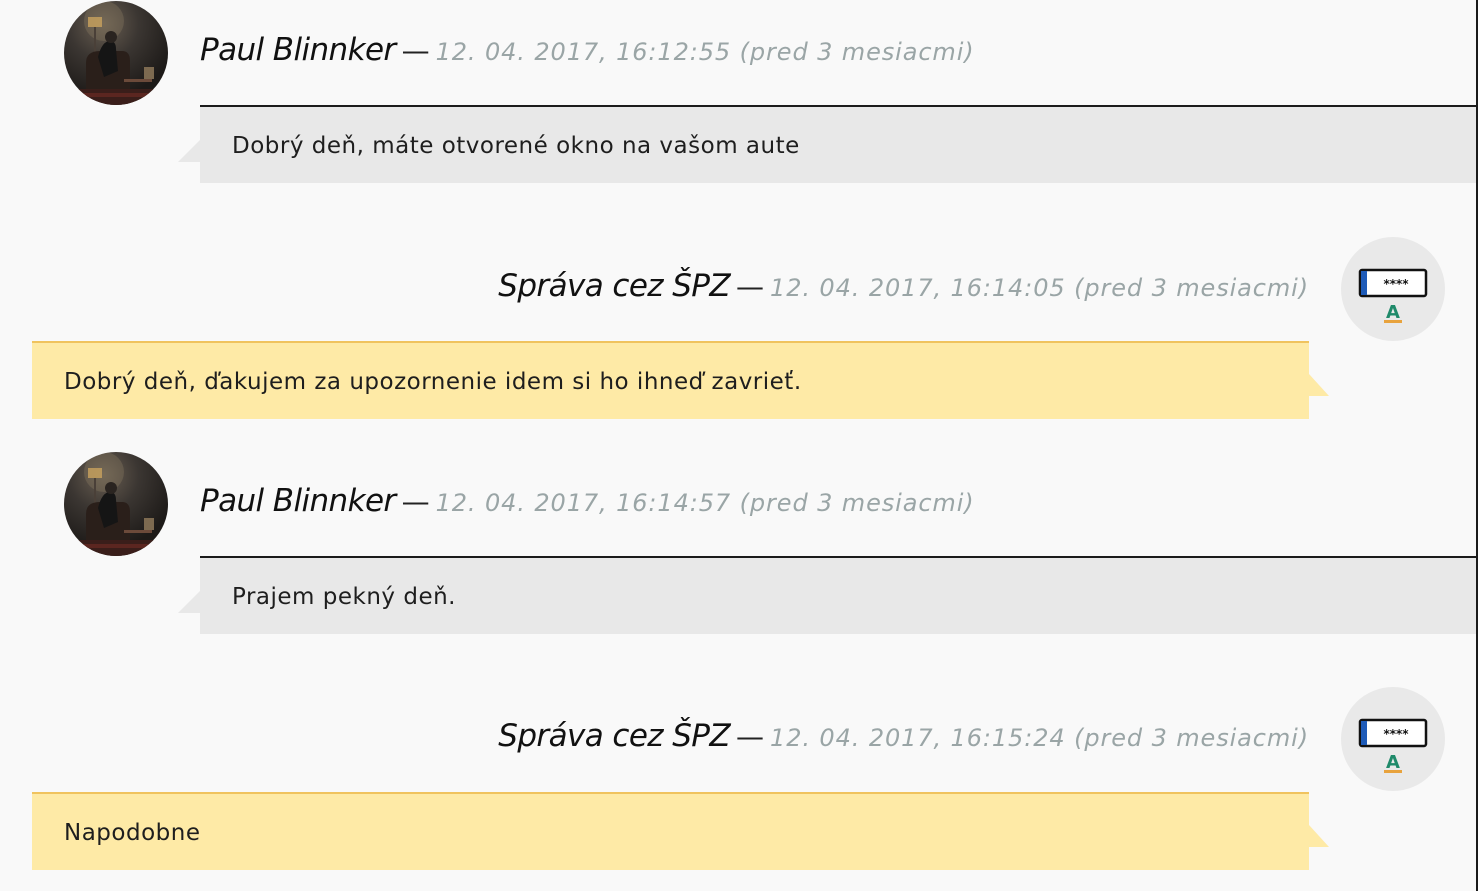 The width and height of the screenshot is (1478, 891). What do you see at coordinates (344, 597) in the screenshot?
I see `message-text: Prajem pekný deň.` at bounding box center [344, 597].